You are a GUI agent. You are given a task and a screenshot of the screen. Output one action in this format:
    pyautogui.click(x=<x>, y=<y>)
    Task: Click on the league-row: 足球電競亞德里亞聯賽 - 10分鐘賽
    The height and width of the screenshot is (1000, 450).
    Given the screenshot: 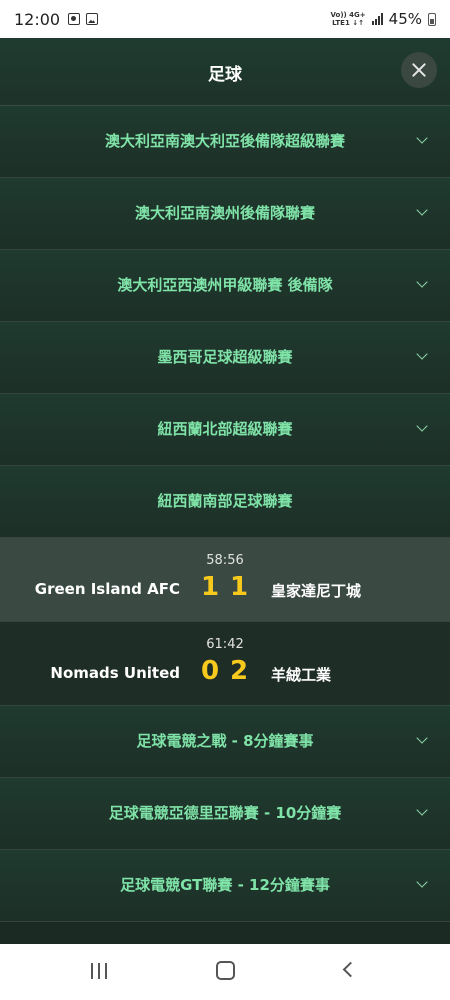 What is the action you would take?
    pyautogui.click(x=225, y=814)
    